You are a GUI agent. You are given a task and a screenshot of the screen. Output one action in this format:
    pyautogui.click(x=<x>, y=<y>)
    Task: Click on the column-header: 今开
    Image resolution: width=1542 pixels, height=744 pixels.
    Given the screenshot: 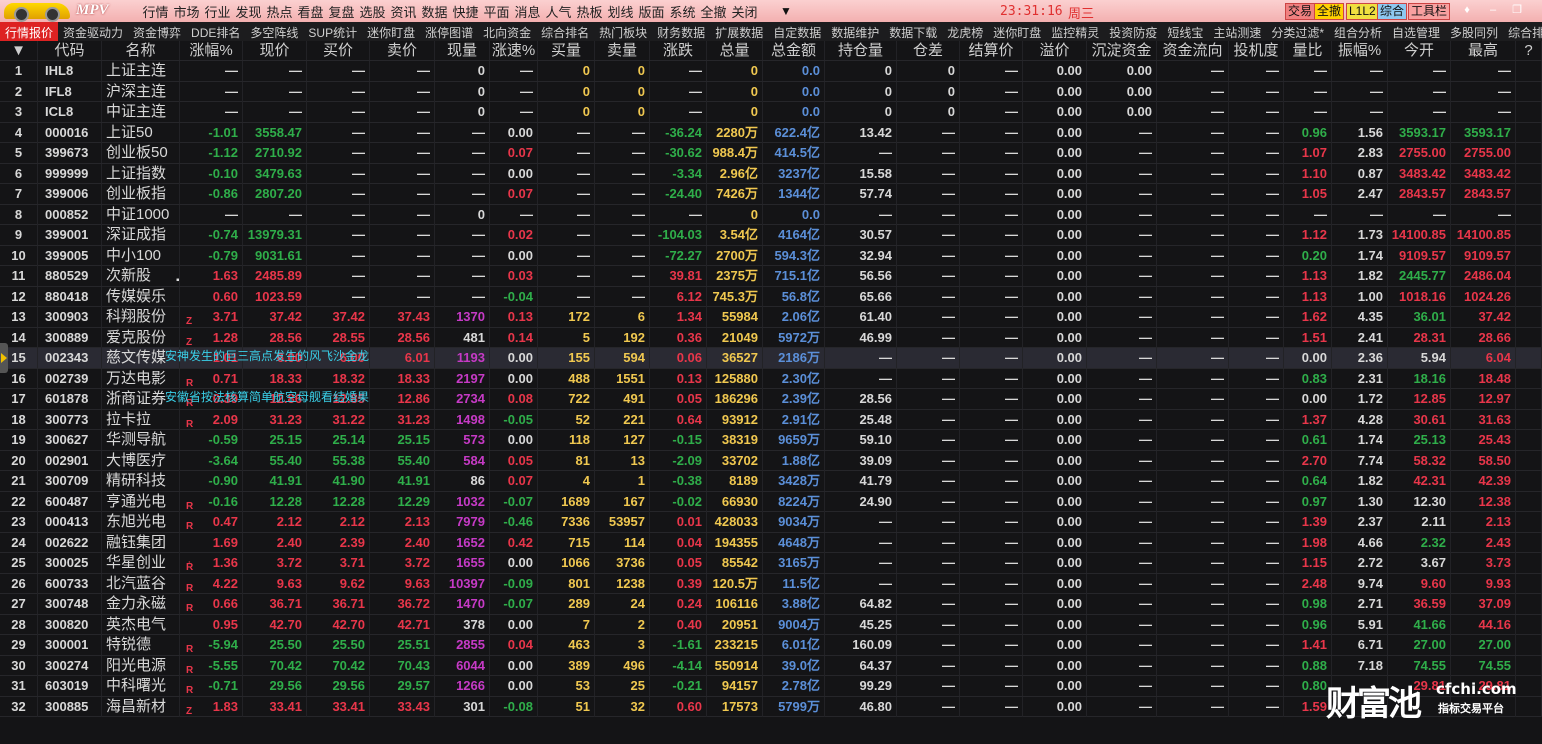 What is the action you would take?
    pyautogui.click(x=1419, y=50)
    